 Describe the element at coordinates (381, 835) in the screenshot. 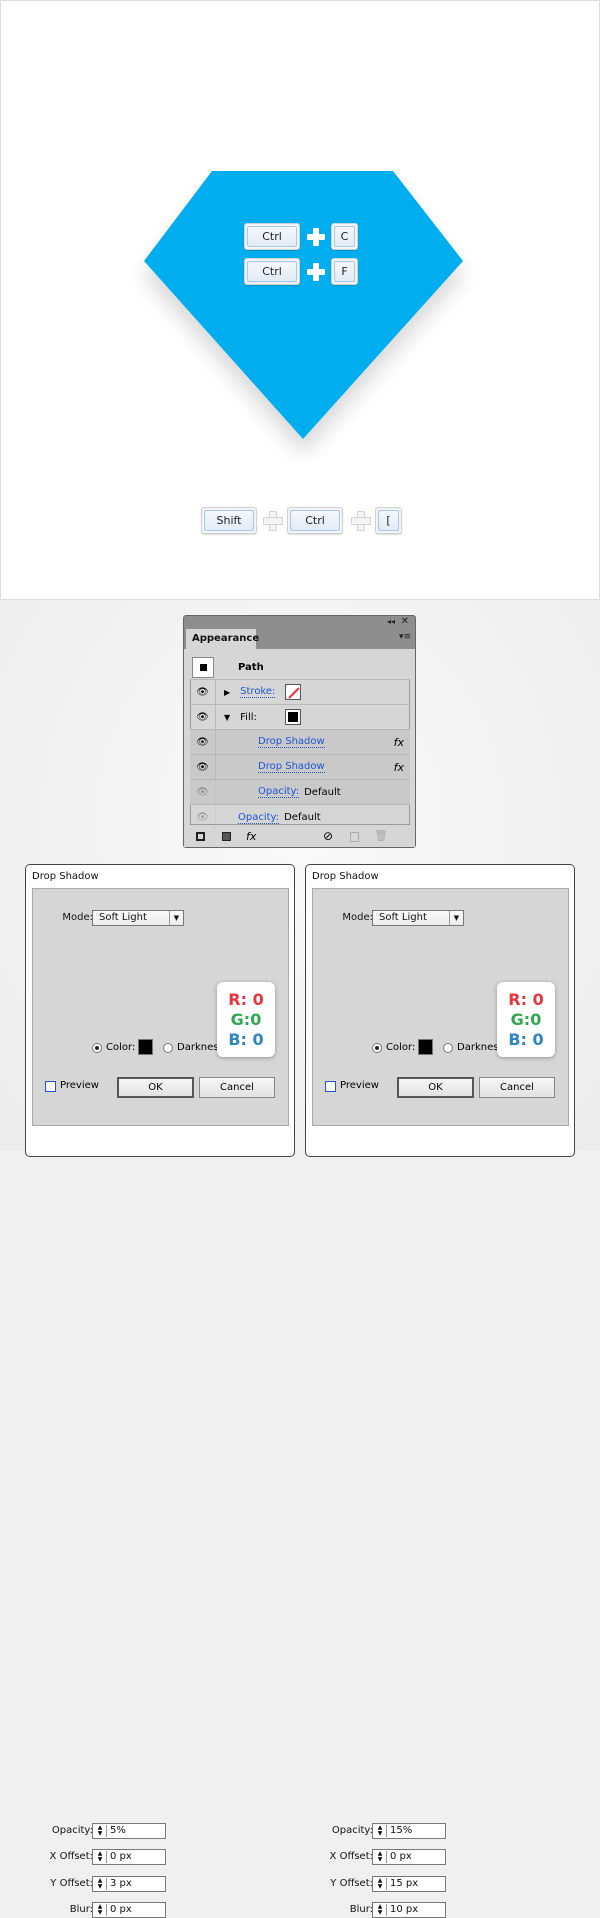

I see `trash-icon: 🗑` at that location.